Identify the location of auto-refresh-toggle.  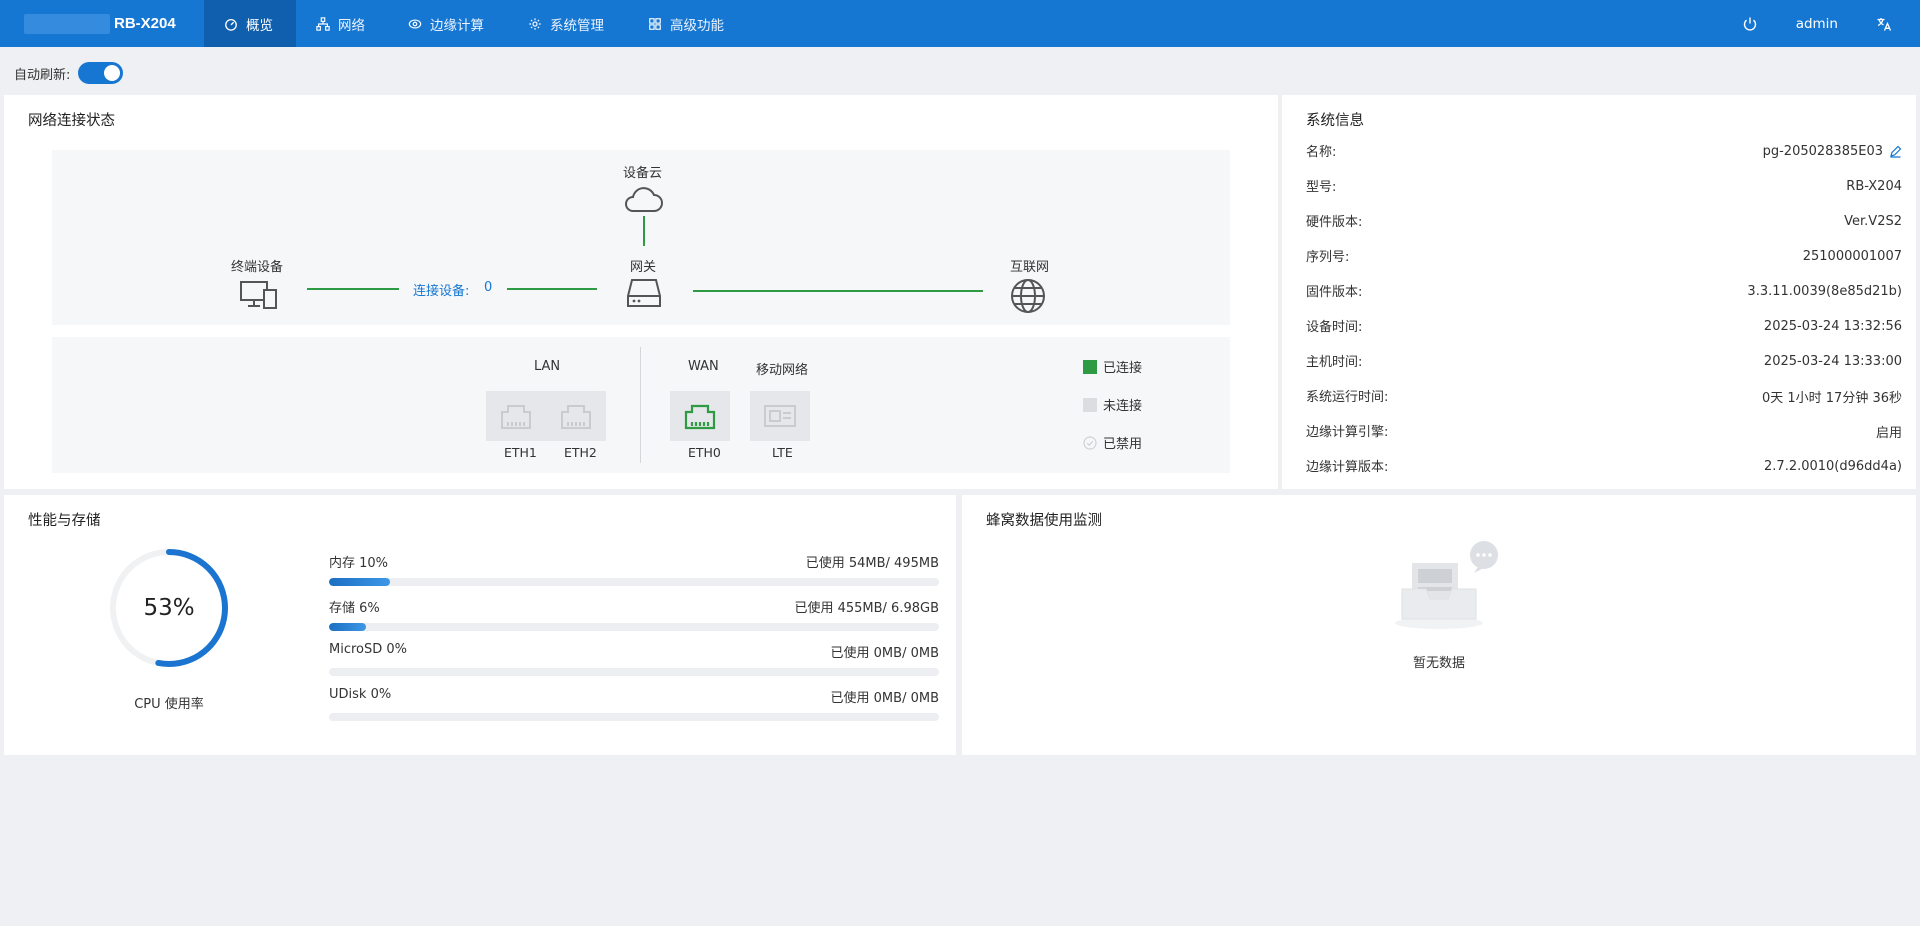
(101, 73).